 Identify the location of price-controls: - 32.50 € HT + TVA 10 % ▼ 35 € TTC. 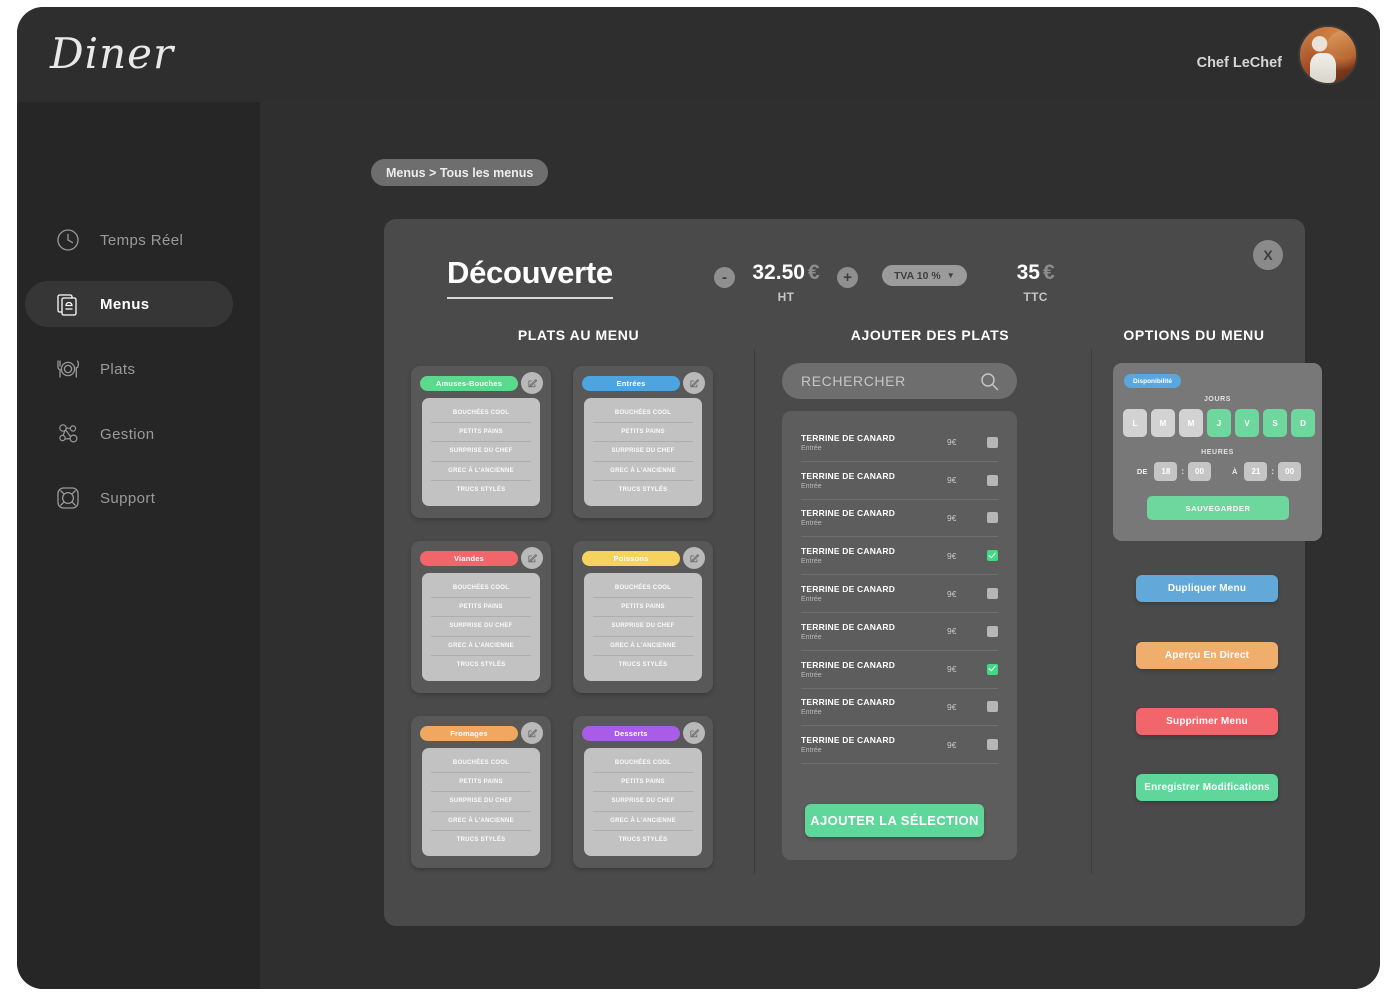
(900, 282).